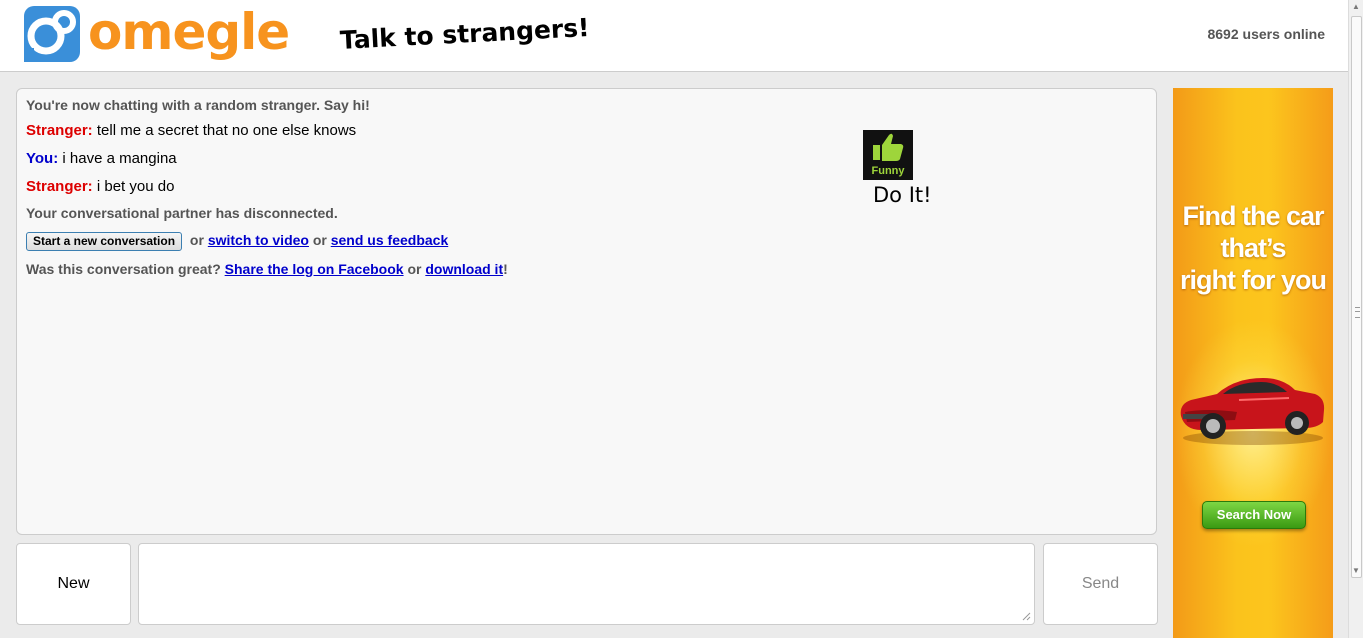  Describe the element at coordinates (104, 241) in the screenshot. I see `start-new-conversation-button: Start a new conversation` at that location.